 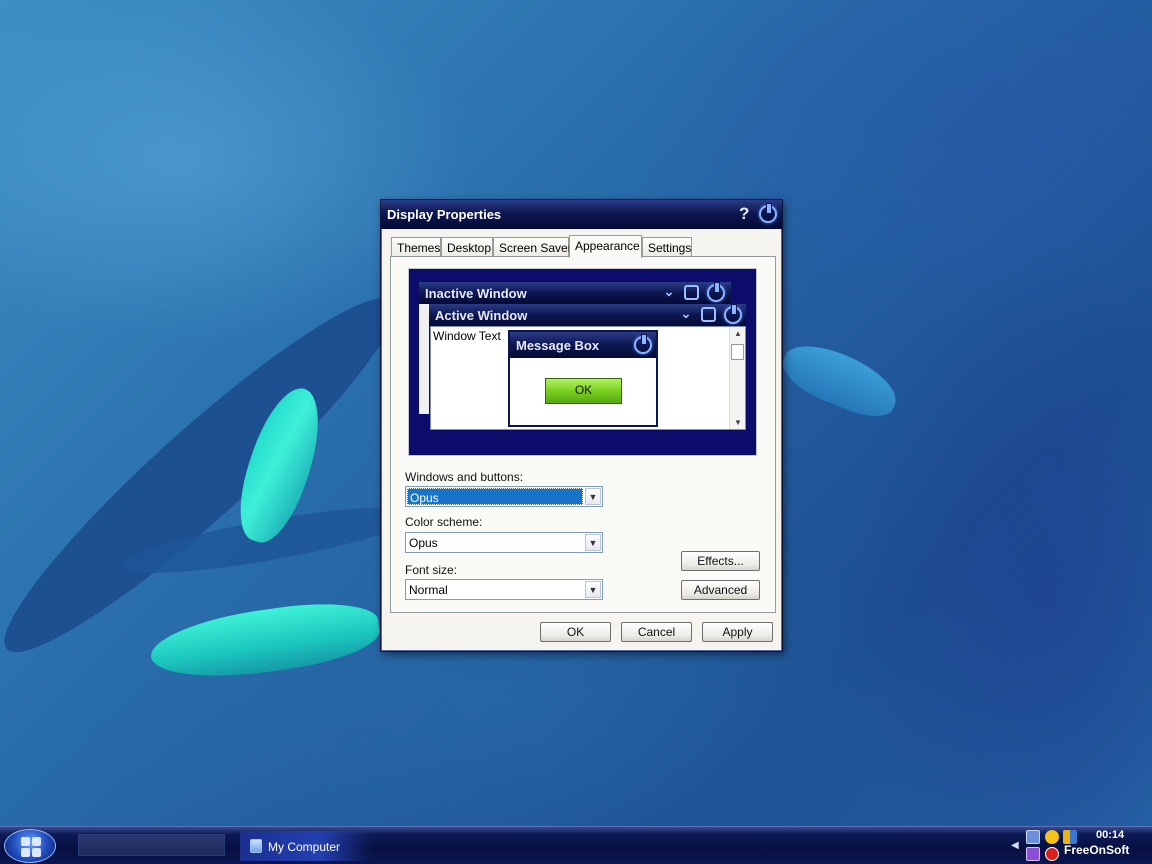 What do you see at coordinates (1015, 845) in the screenshot?
I see `tray-expand-icon: ◀` at bounding box center [1015, 845].